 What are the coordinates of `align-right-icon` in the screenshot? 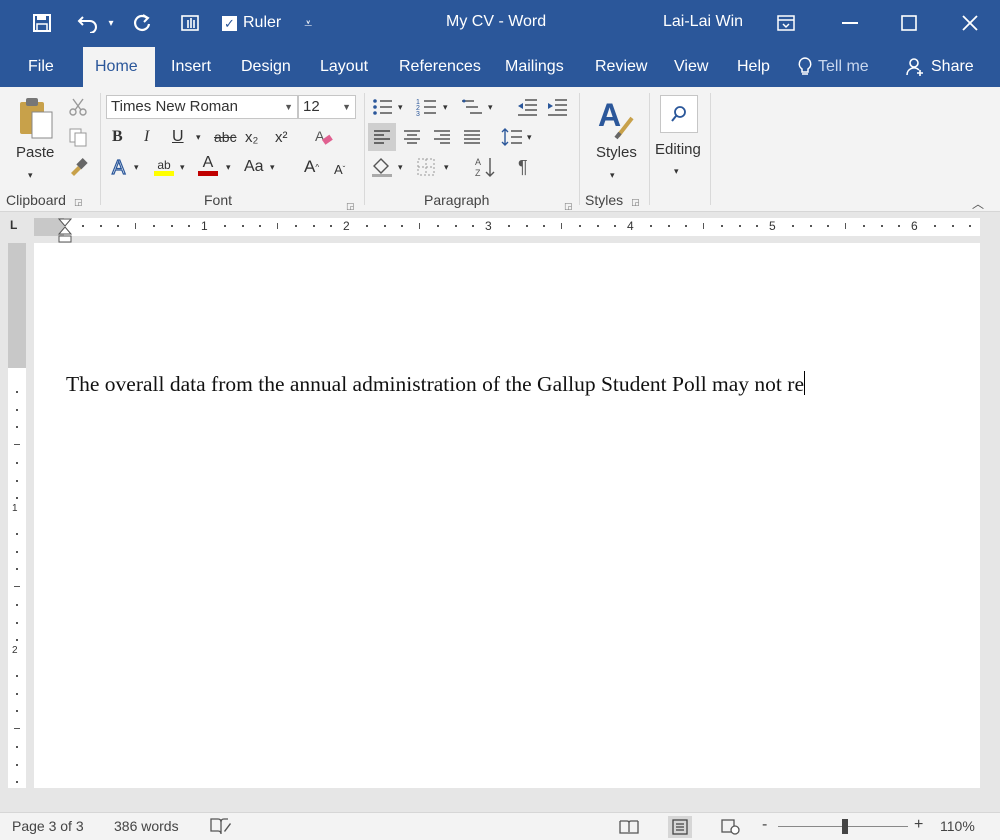 It's located at (442, 137).